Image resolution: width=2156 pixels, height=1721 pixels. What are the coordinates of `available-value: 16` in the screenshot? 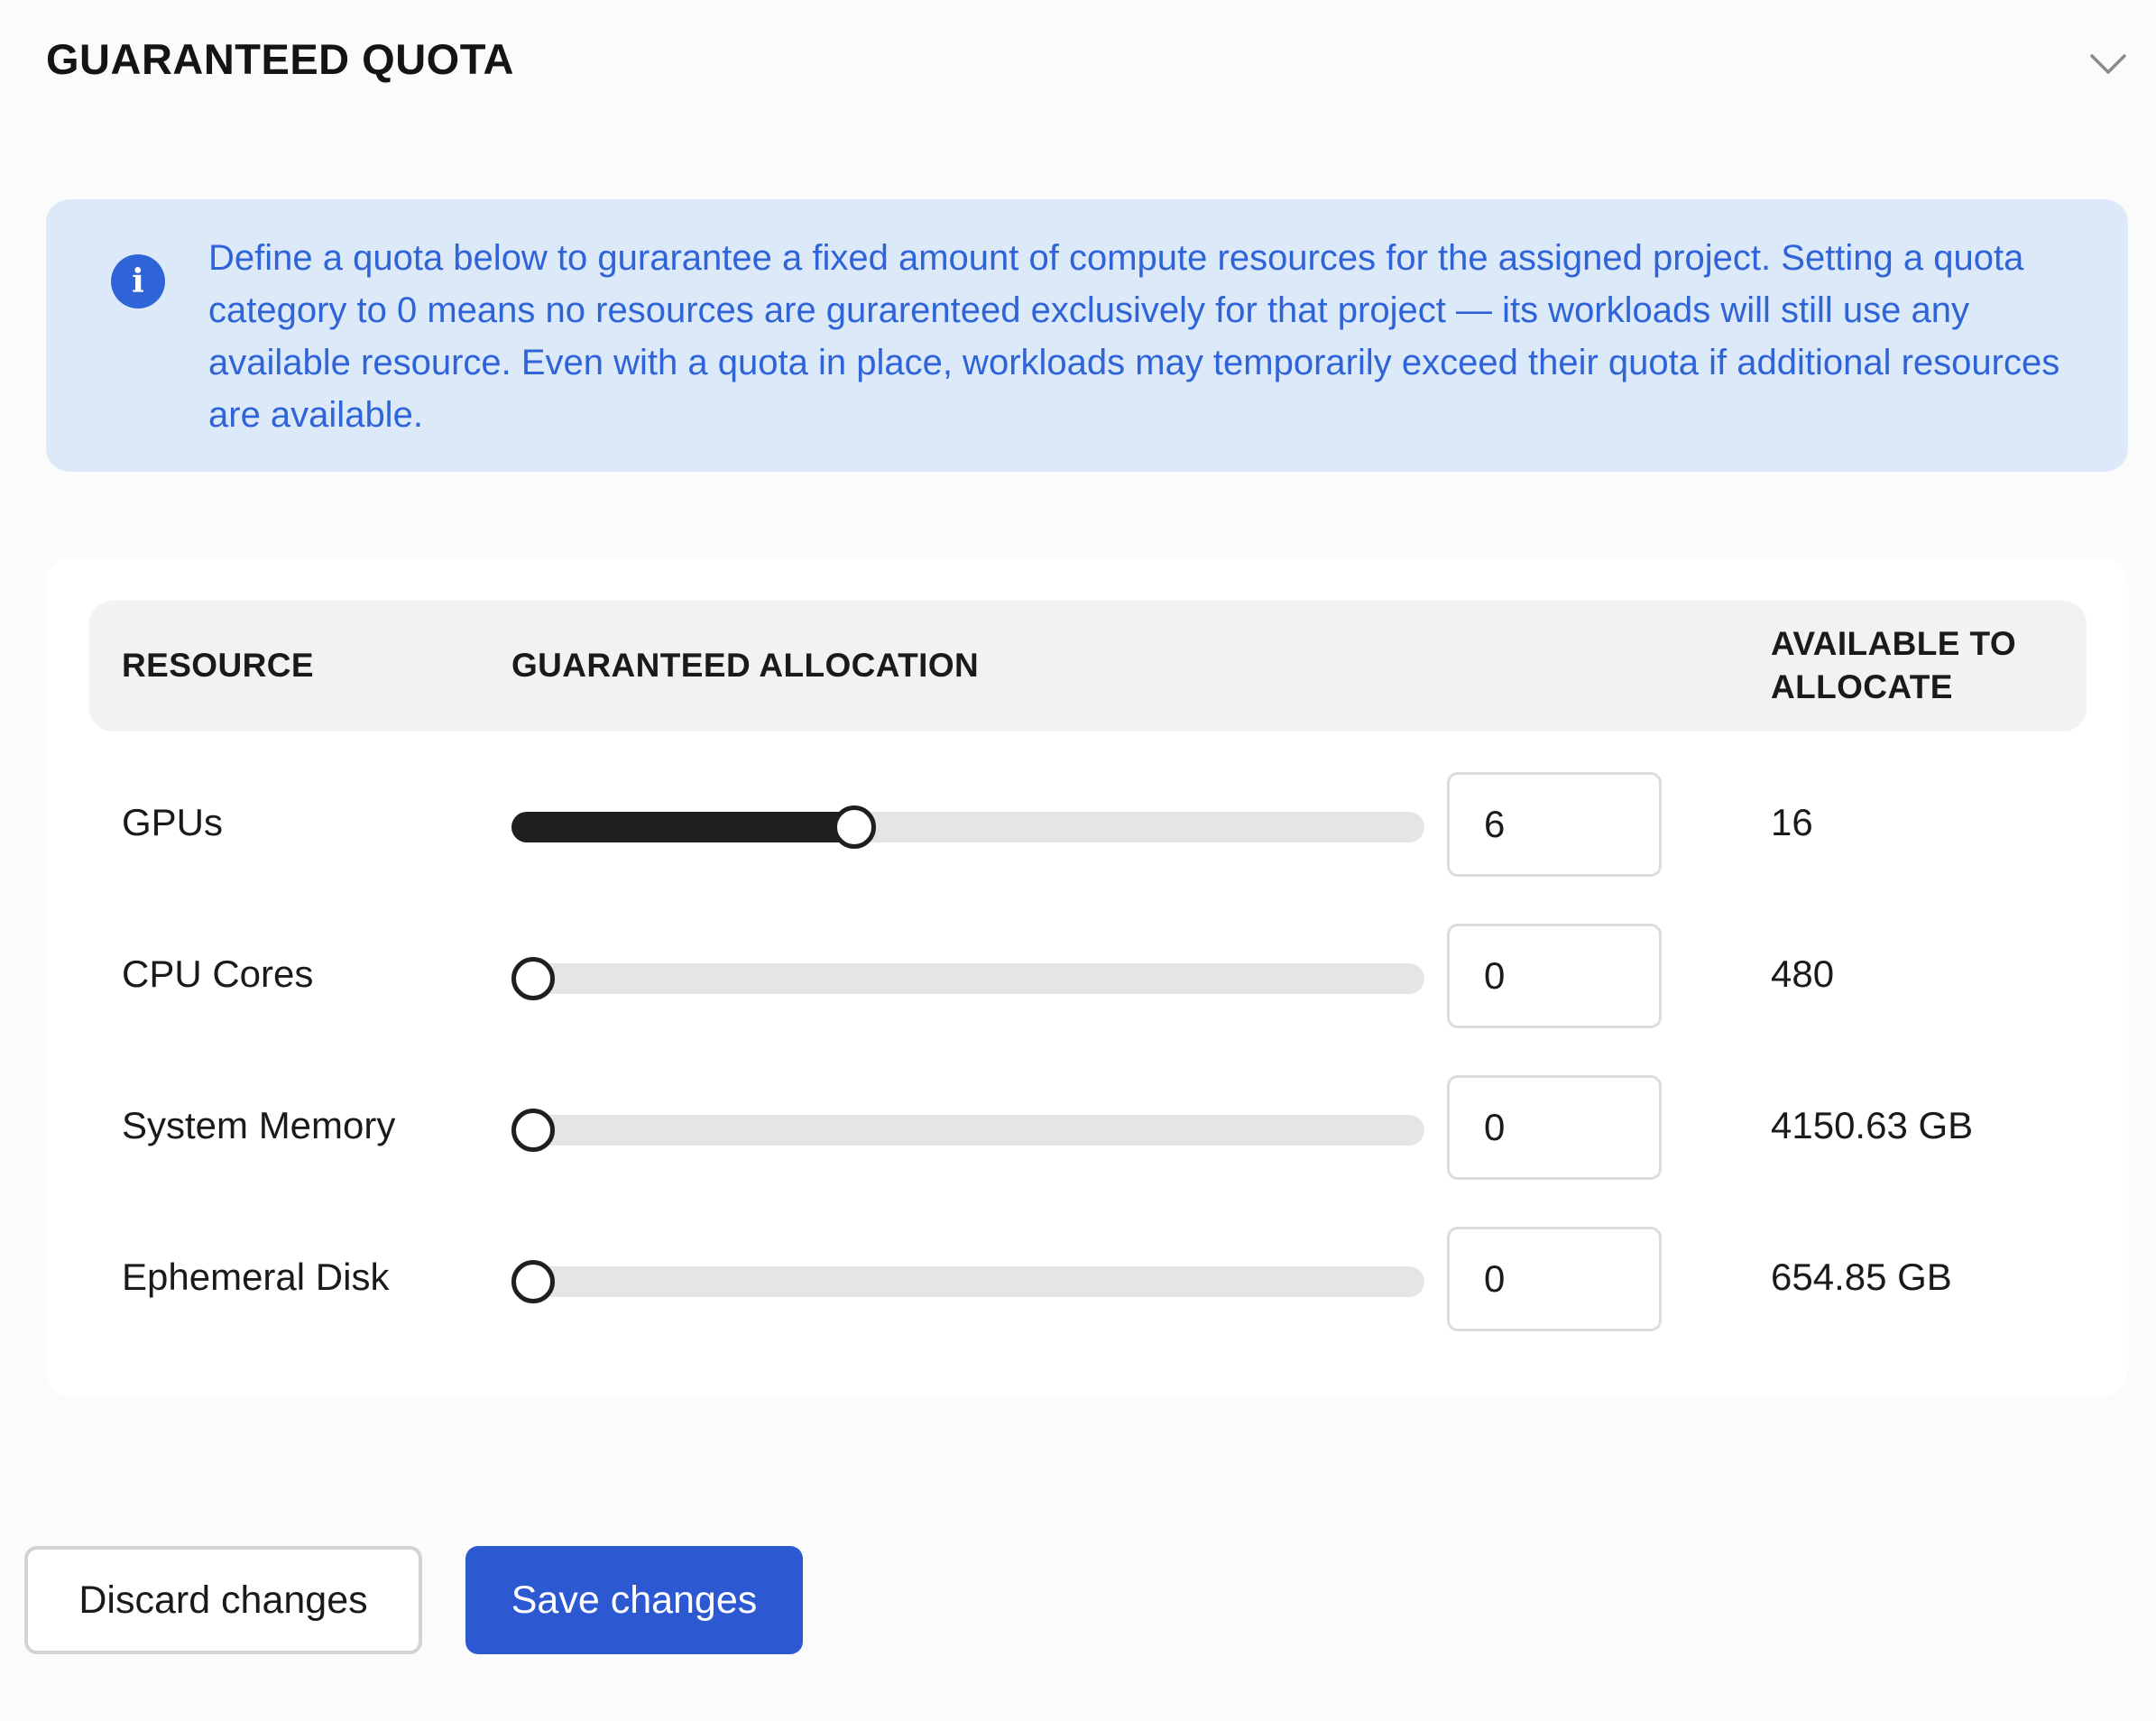 It's located at (1792, 822).